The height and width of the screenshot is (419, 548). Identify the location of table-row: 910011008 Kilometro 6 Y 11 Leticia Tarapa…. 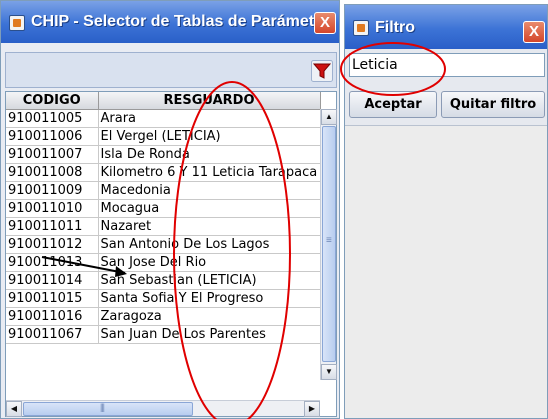
(163, 172).